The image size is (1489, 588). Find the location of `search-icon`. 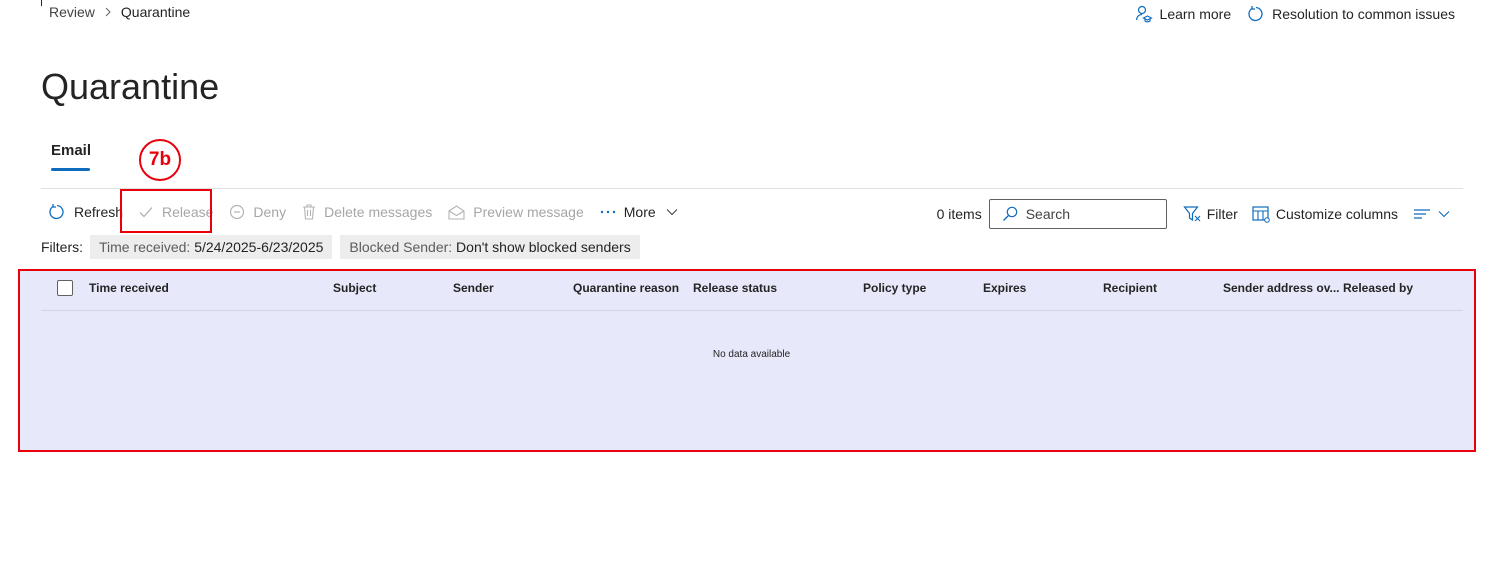

search-icon is located at coordinates (1014, 214).